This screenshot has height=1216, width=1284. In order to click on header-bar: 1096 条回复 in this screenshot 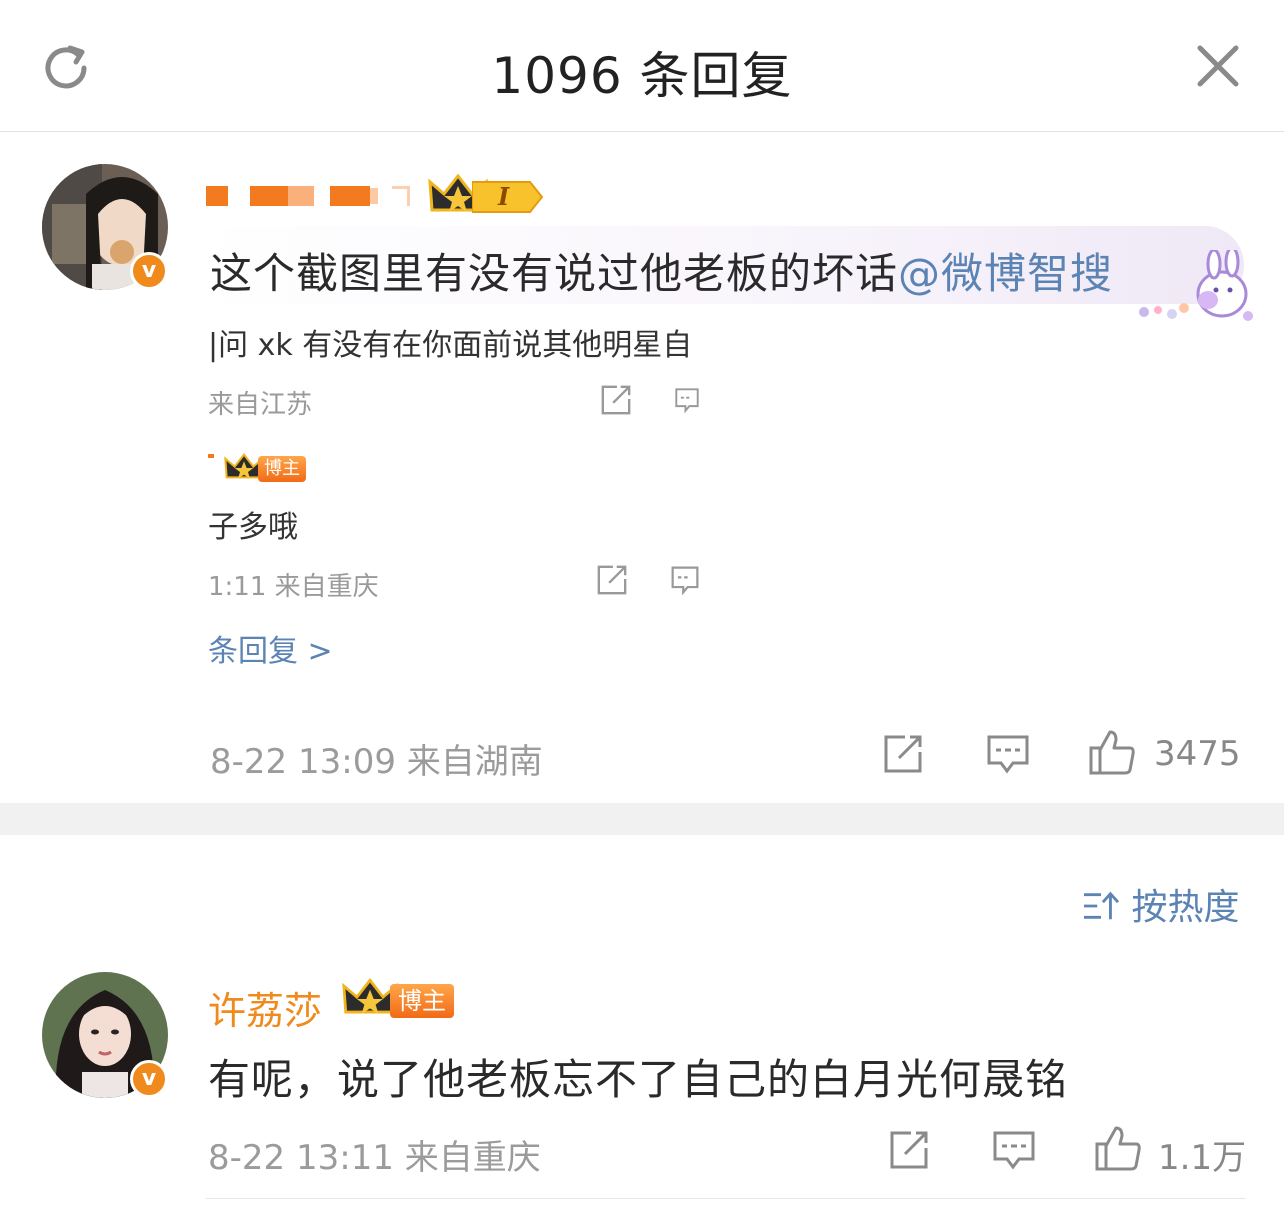, I will do `click(642, 66)`.